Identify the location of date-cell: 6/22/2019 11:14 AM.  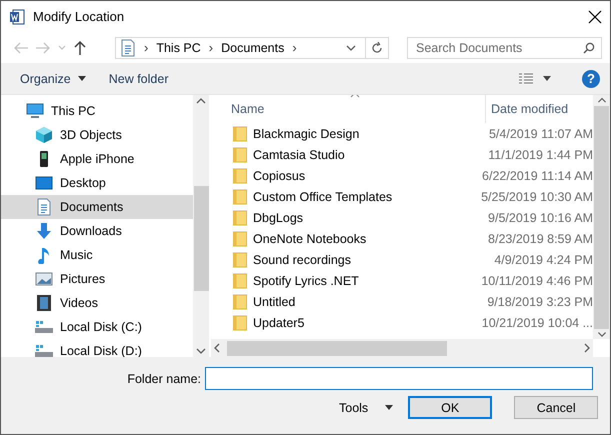
(537, 175).